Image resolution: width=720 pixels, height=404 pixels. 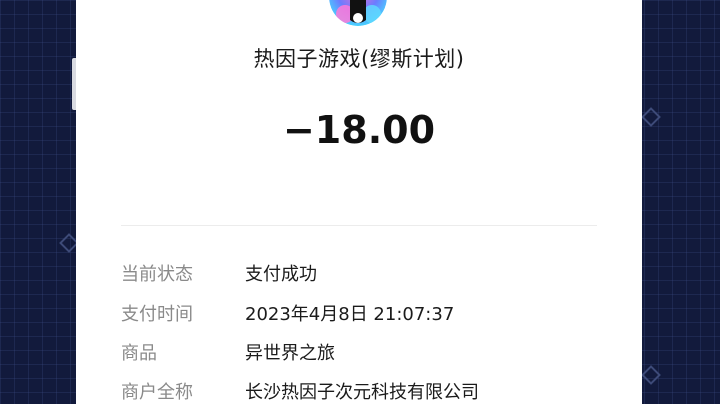 I want to click on merchant-name: 热因子游戏(缪斯计划), so click(x=359, y=59).